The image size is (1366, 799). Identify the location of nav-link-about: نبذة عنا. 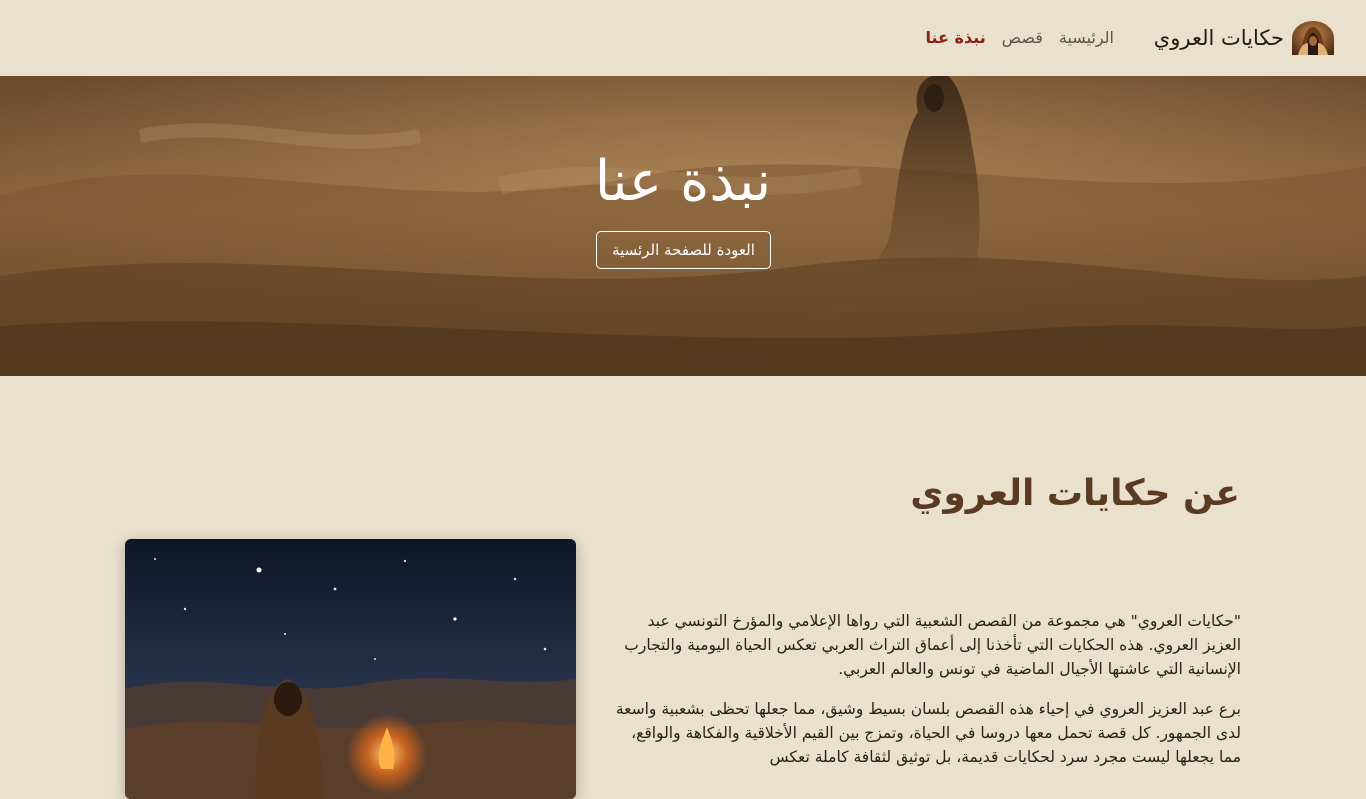
(956, 38).